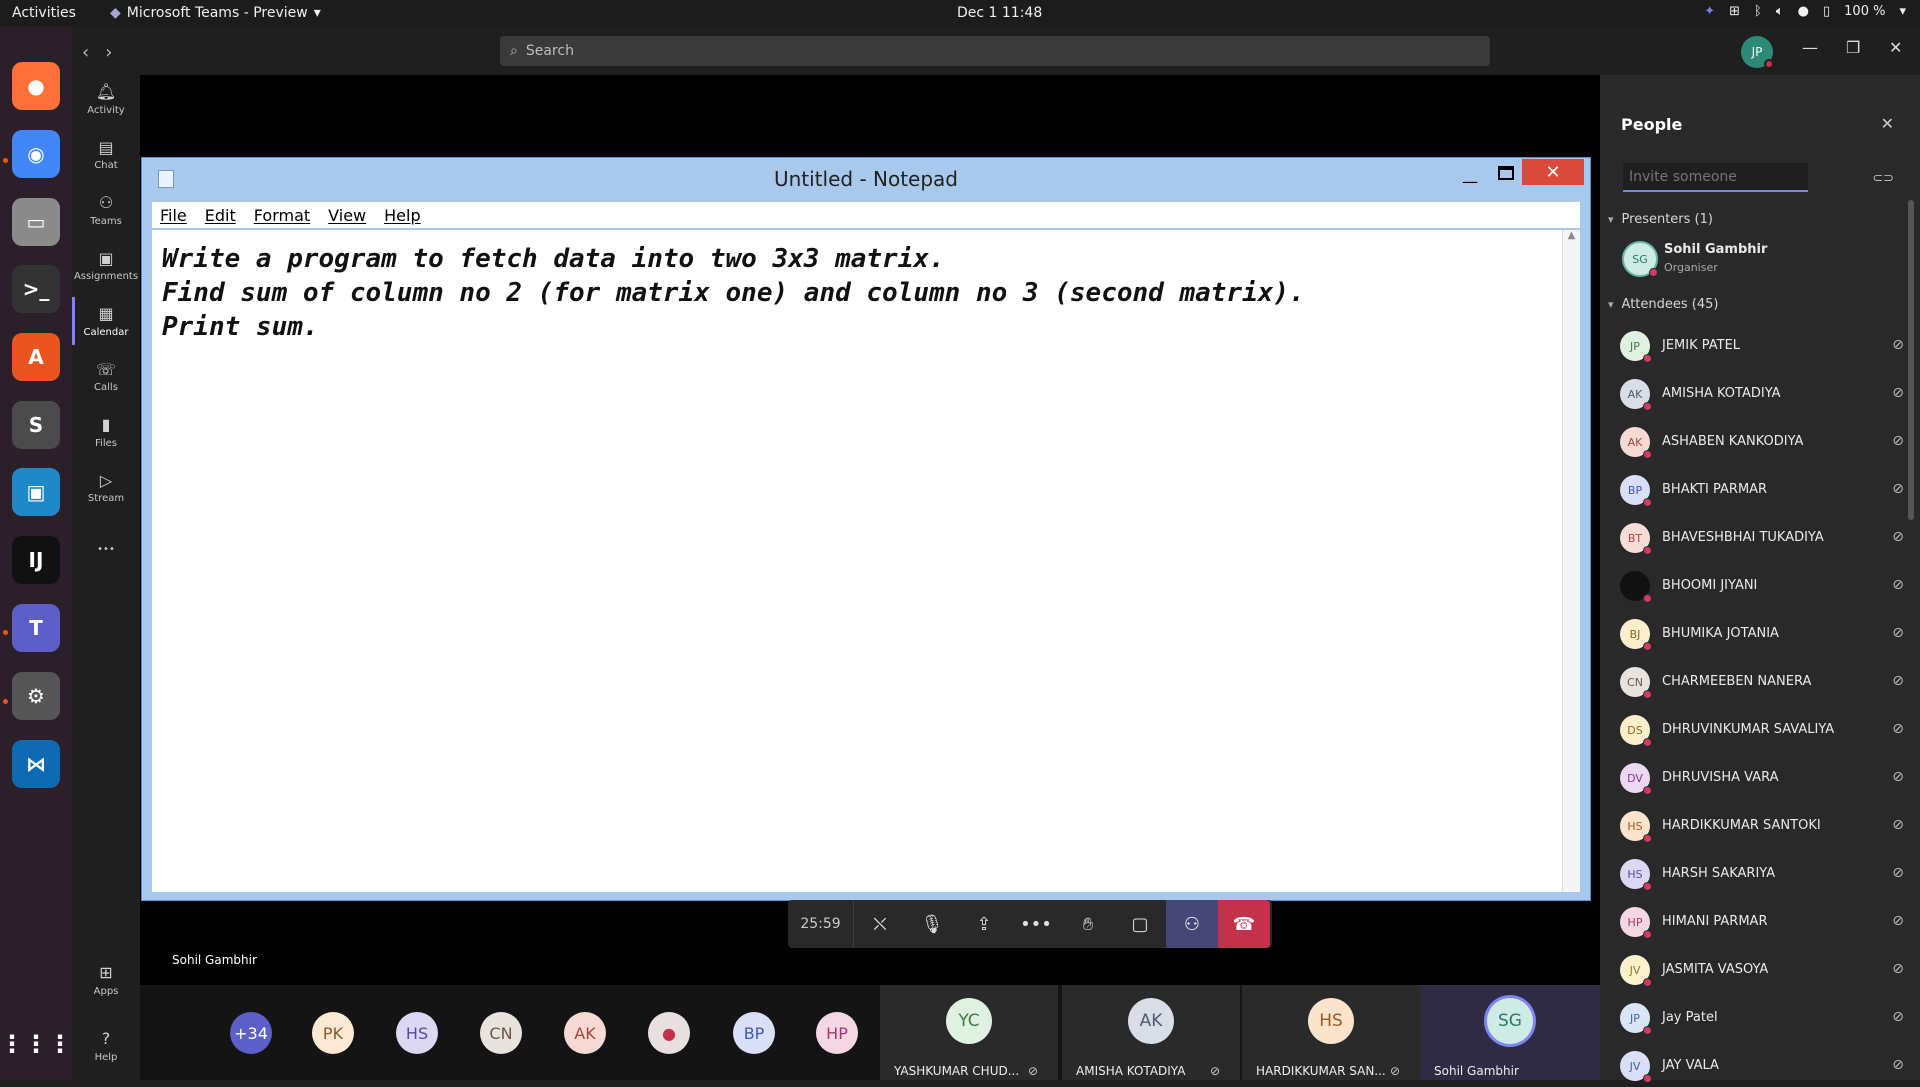 This screenshot has height=1087, width=1920. Describe the element at coordinates (106, 377) in the screenshot. I see `rail-item-calls: ☏ Calls` at that location.